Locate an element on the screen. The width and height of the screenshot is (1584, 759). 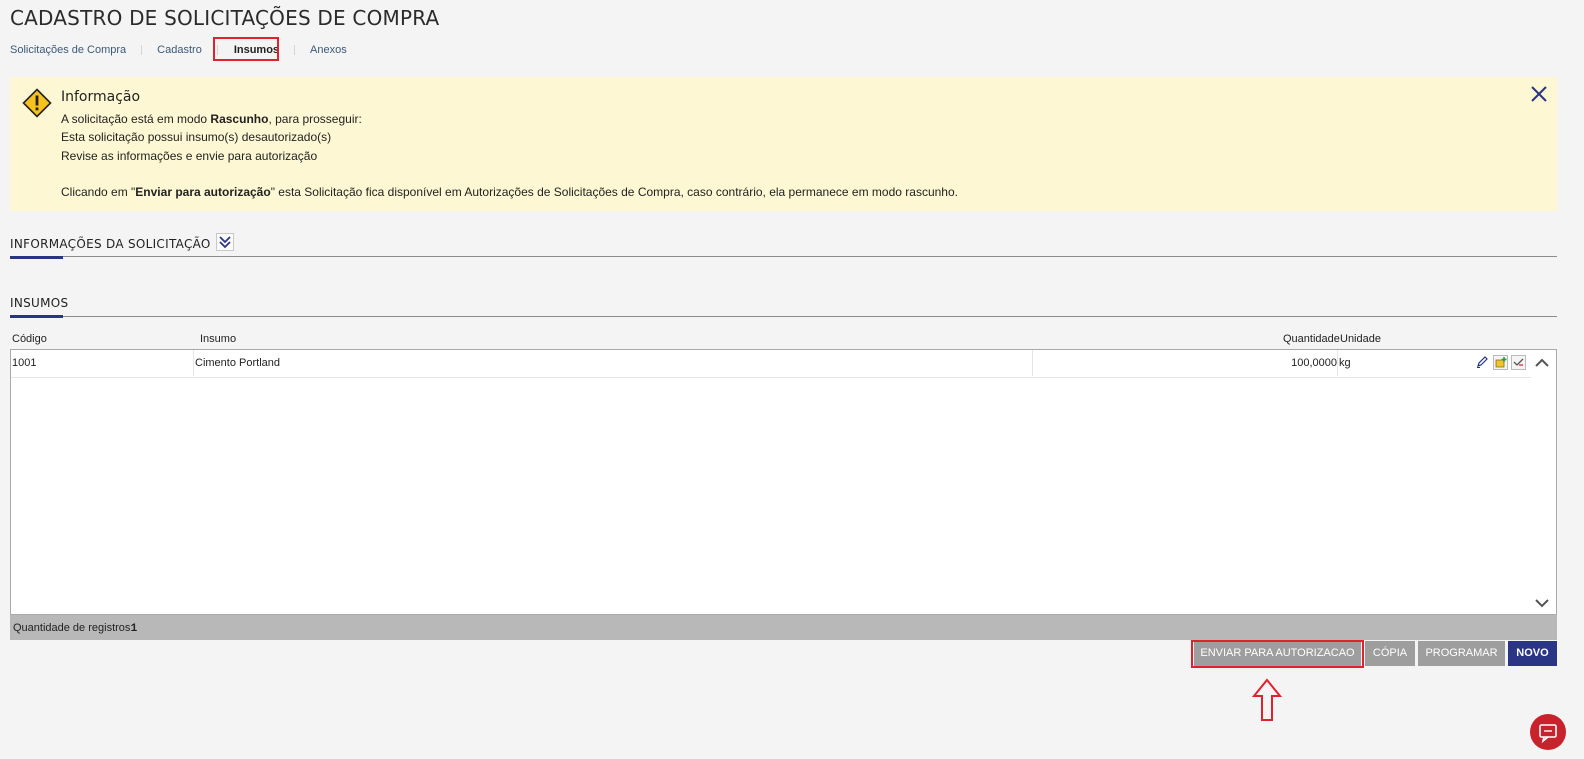
records-label: Quantidade de registros: is located at coordinates (73, 628).